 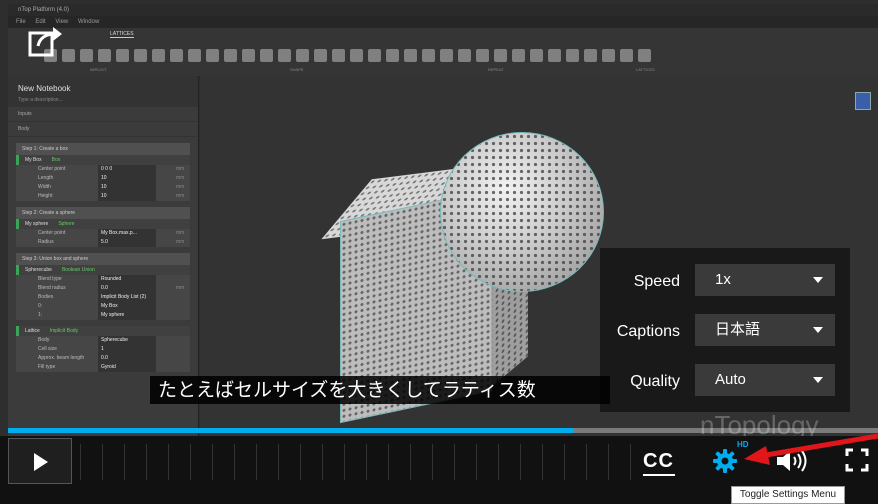 What do you see at coordinates (127, 306) in the screenshot?
I see `param-value: My Box` at bounding box center [127, 306].